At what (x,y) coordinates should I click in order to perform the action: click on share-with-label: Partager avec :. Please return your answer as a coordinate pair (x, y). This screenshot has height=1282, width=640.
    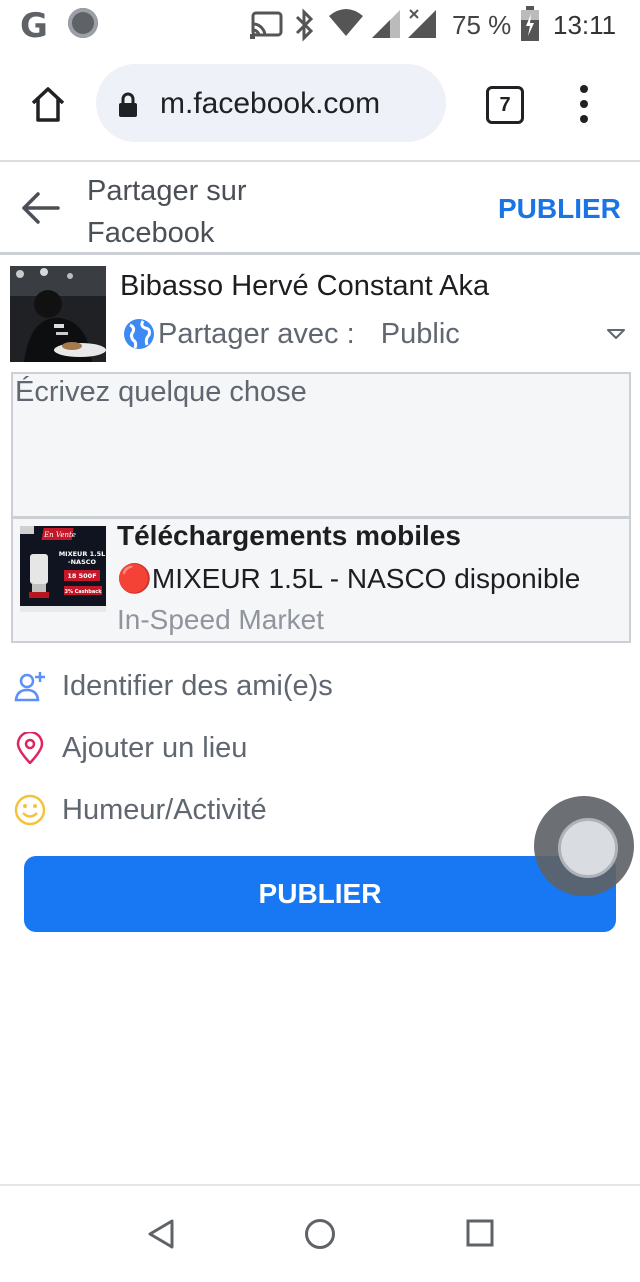
    Looking at the image, I should click on (256, 334).